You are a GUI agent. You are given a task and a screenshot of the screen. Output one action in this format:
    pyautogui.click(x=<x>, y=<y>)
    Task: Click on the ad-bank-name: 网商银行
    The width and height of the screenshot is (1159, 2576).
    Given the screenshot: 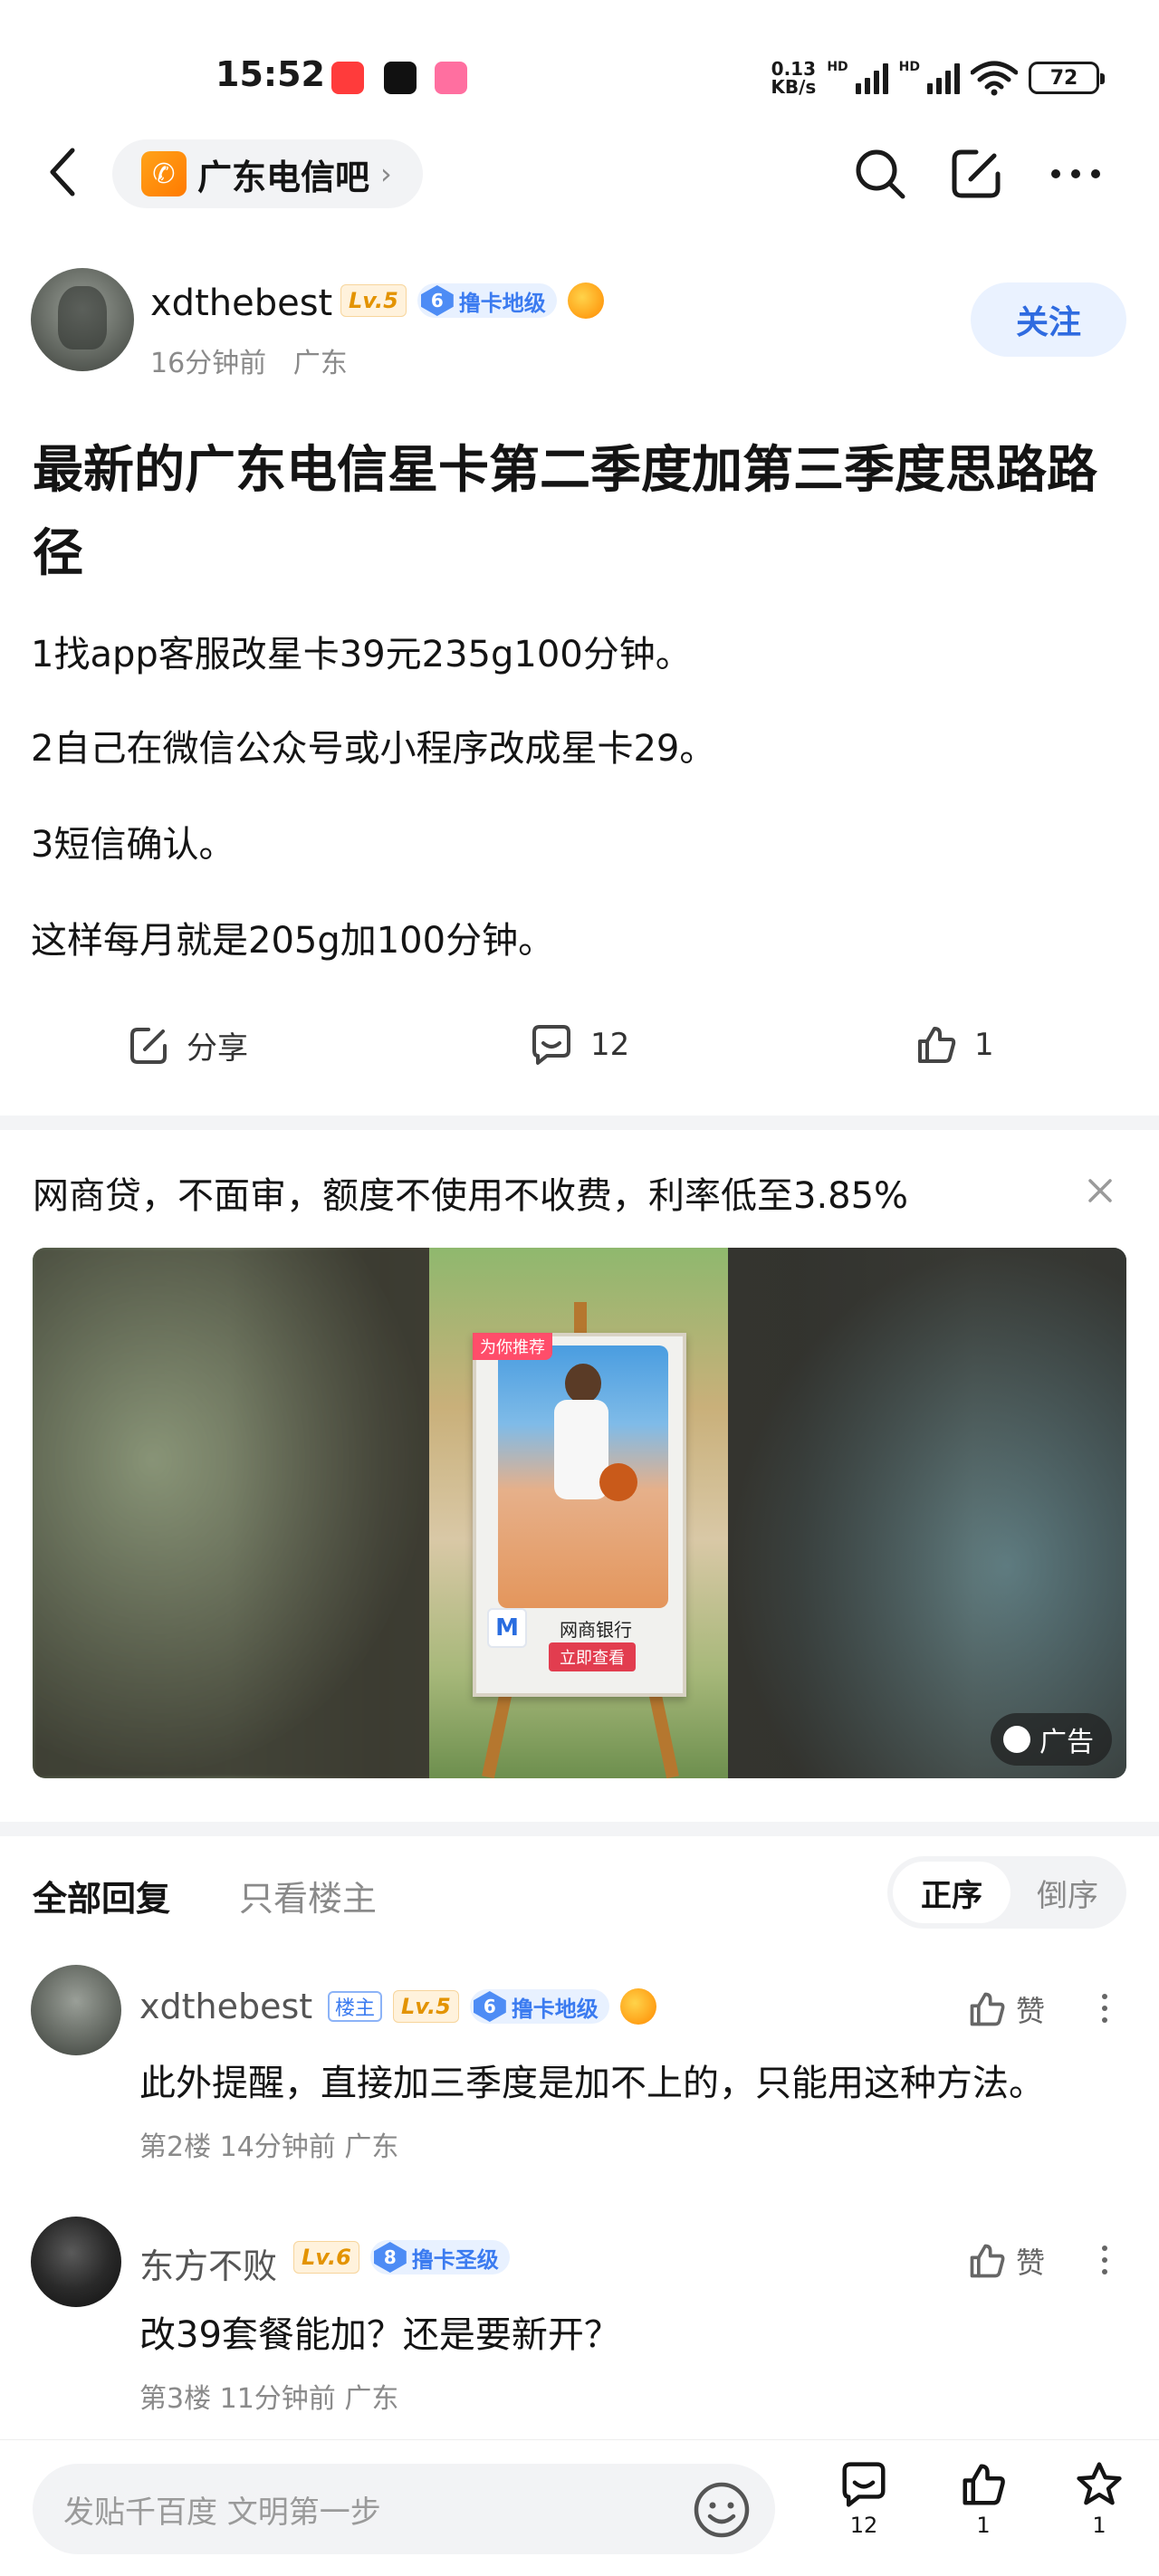 What is the action you would take?
    pyautogui.click(x=596, y=1630)
    